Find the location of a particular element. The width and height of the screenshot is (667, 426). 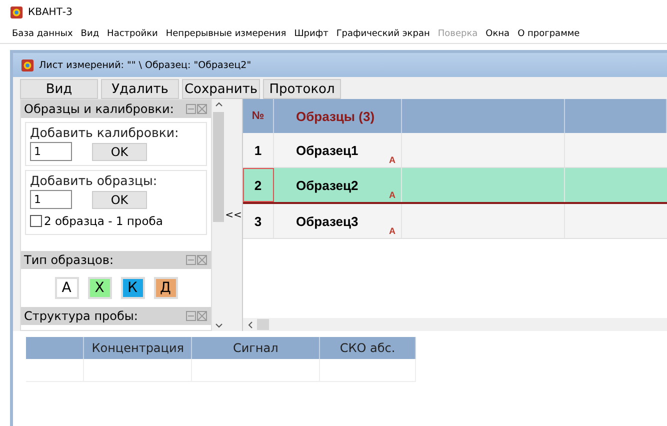

table-row: 1 Образец1 А is located at coordinates (455, 150).